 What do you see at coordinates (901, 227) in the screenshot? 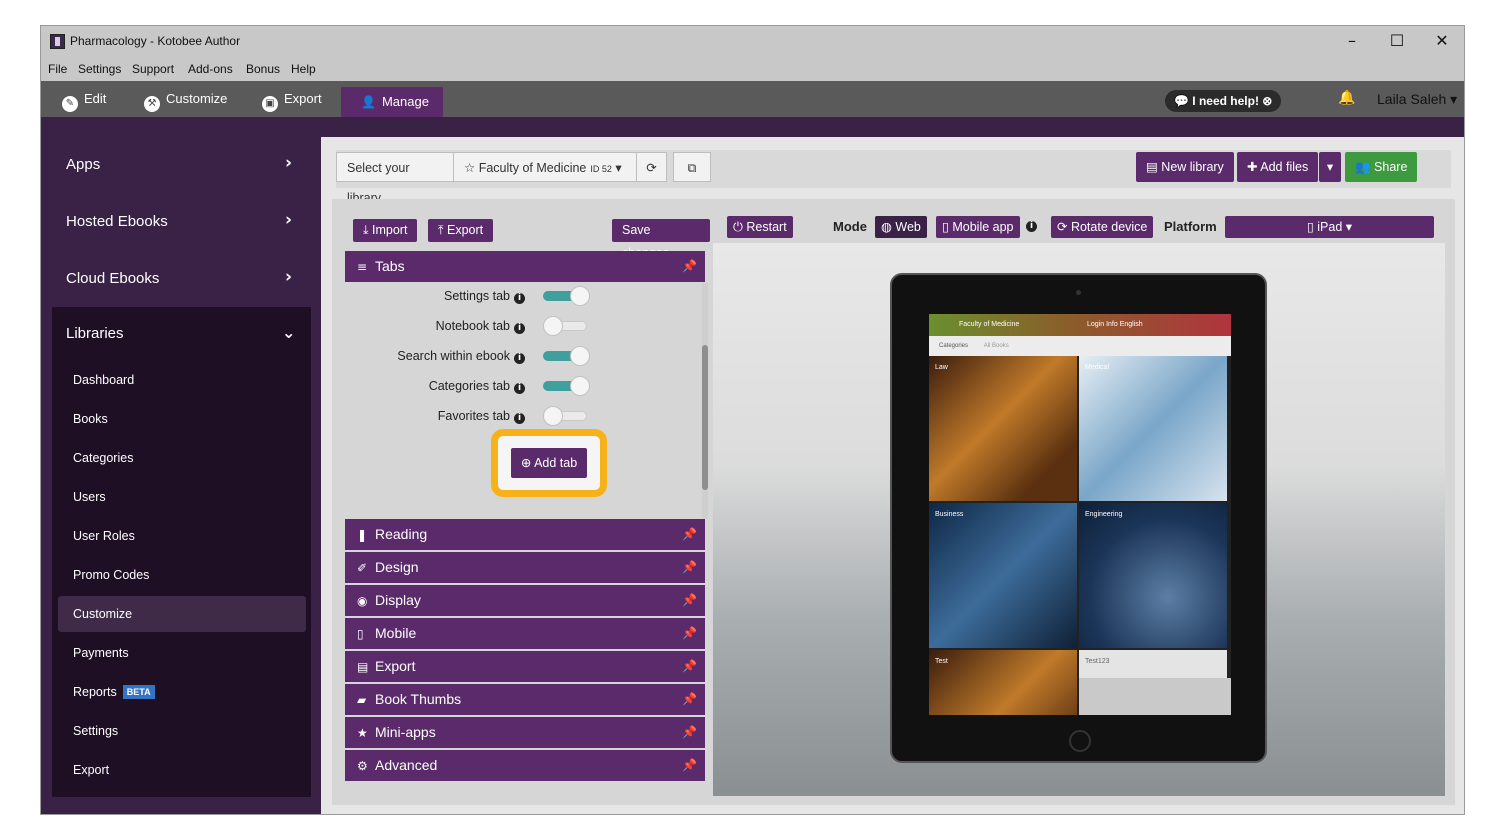
I see `mode-web-button: ◍ Web` at bounding box center [901, 227].